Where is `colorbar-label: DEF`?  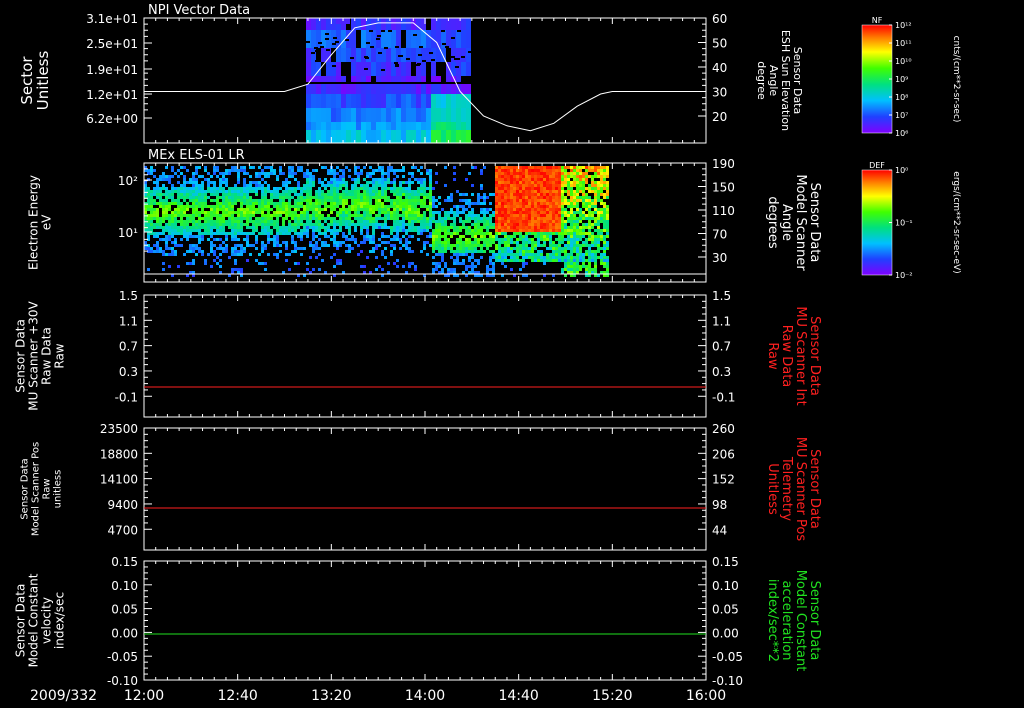
colorbar-label: DEF is located at coordinates (877, 165).